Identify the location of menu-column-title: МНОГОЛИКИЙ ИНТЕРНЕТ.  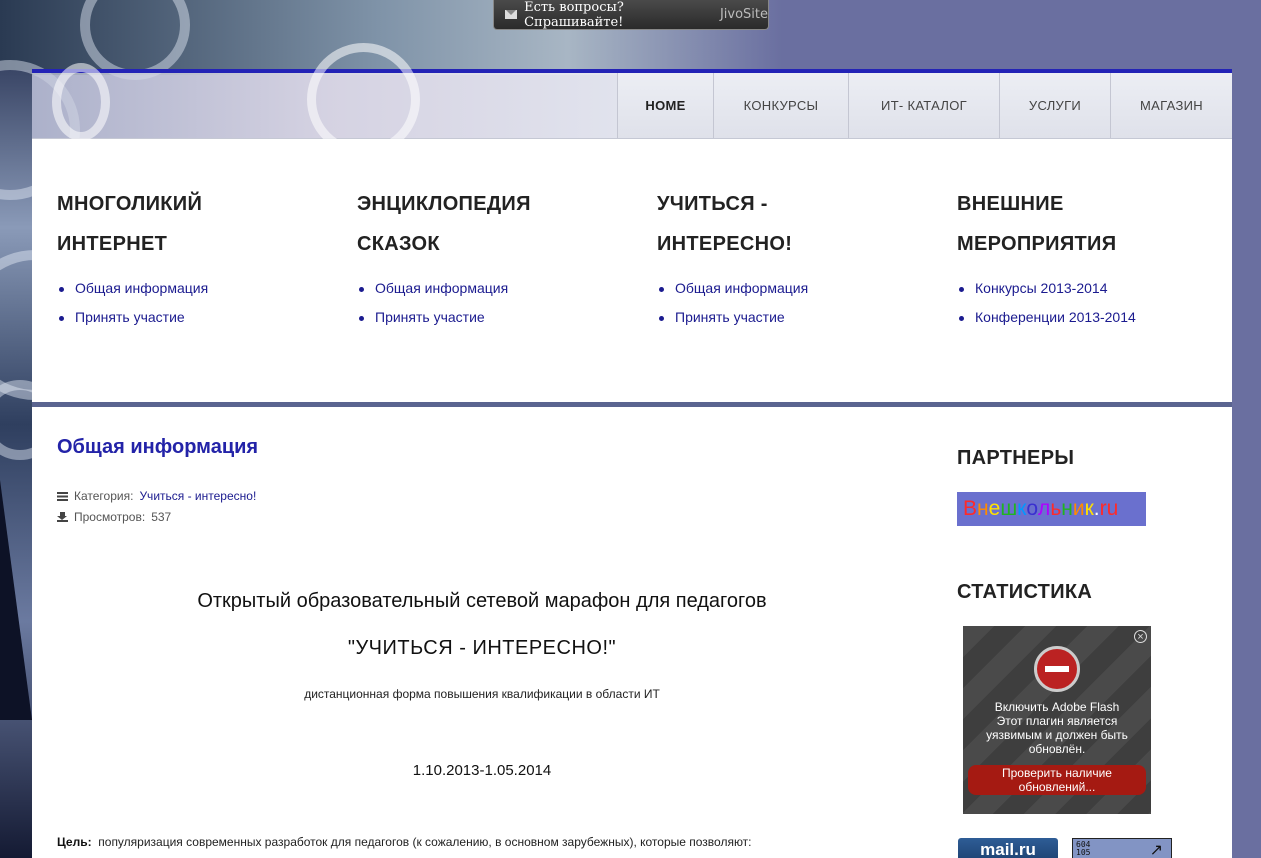
(130, 224).